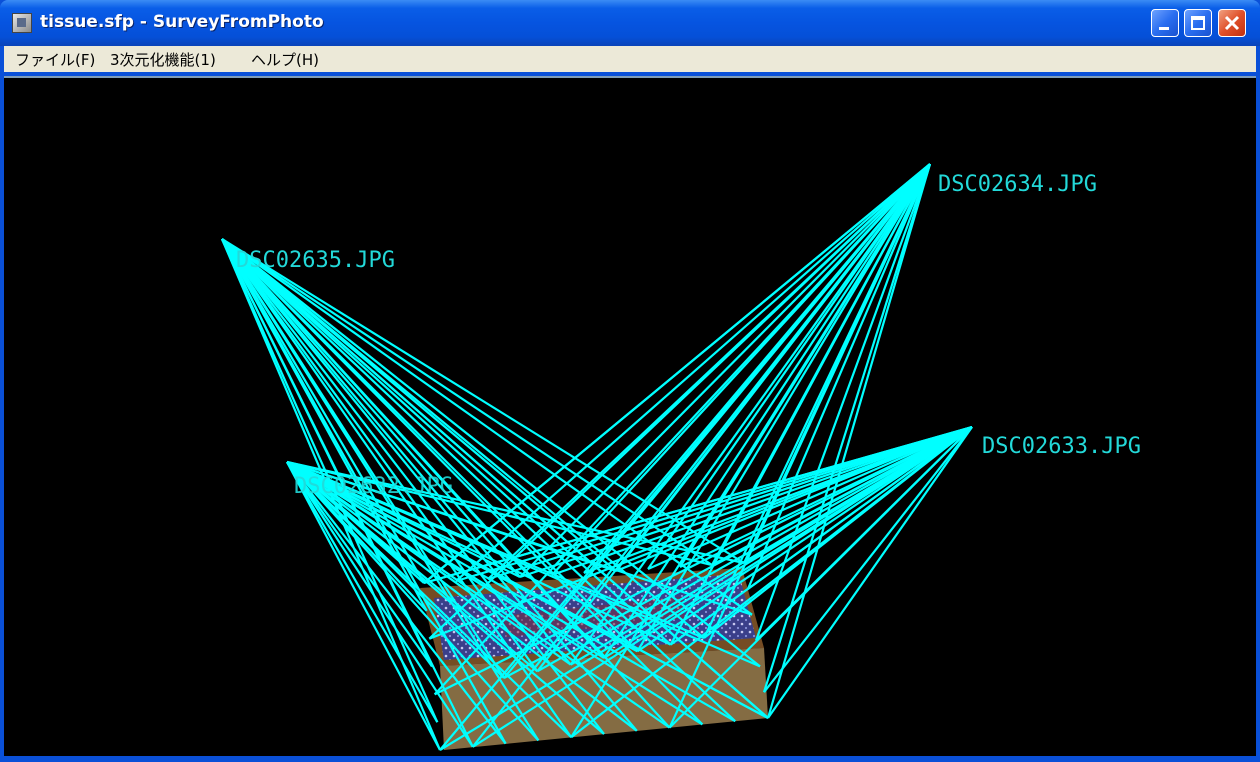  Describe the element at coordinates (1061, 446) in the screenshot. I see `camera-label: DSC02633.JPG` at that location.